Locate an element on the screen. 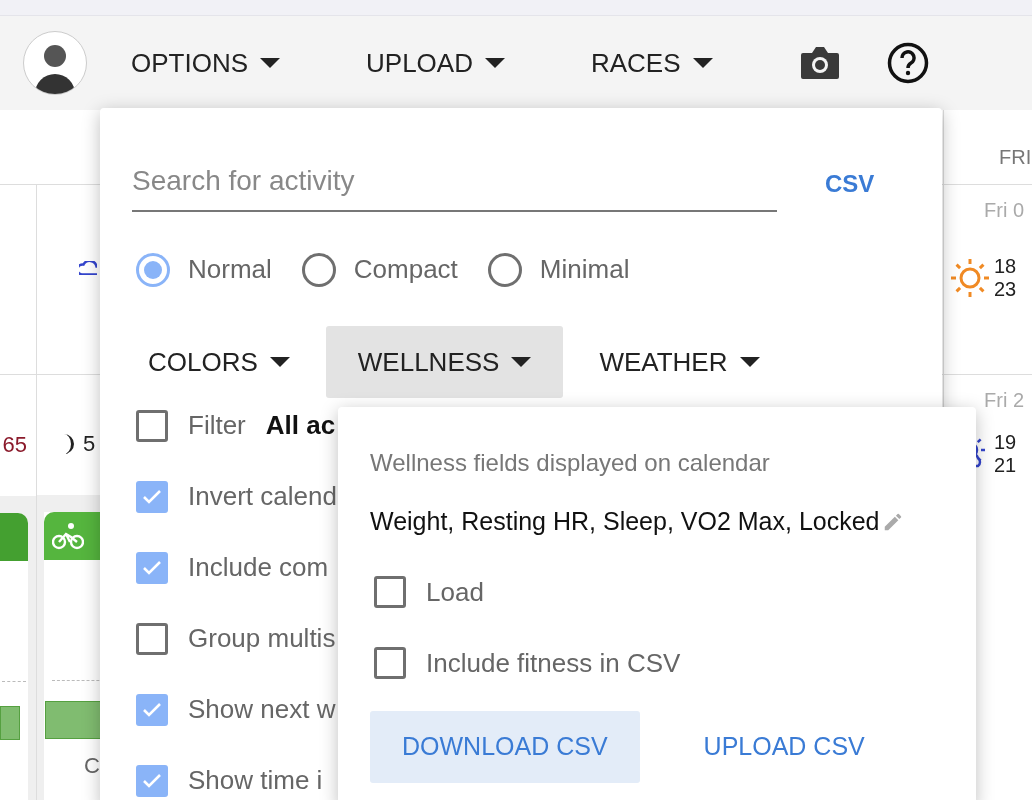 This screenshot has width=1032, height=800. upload-button: UPLOAD CSV is located at coordinates (784, 746).